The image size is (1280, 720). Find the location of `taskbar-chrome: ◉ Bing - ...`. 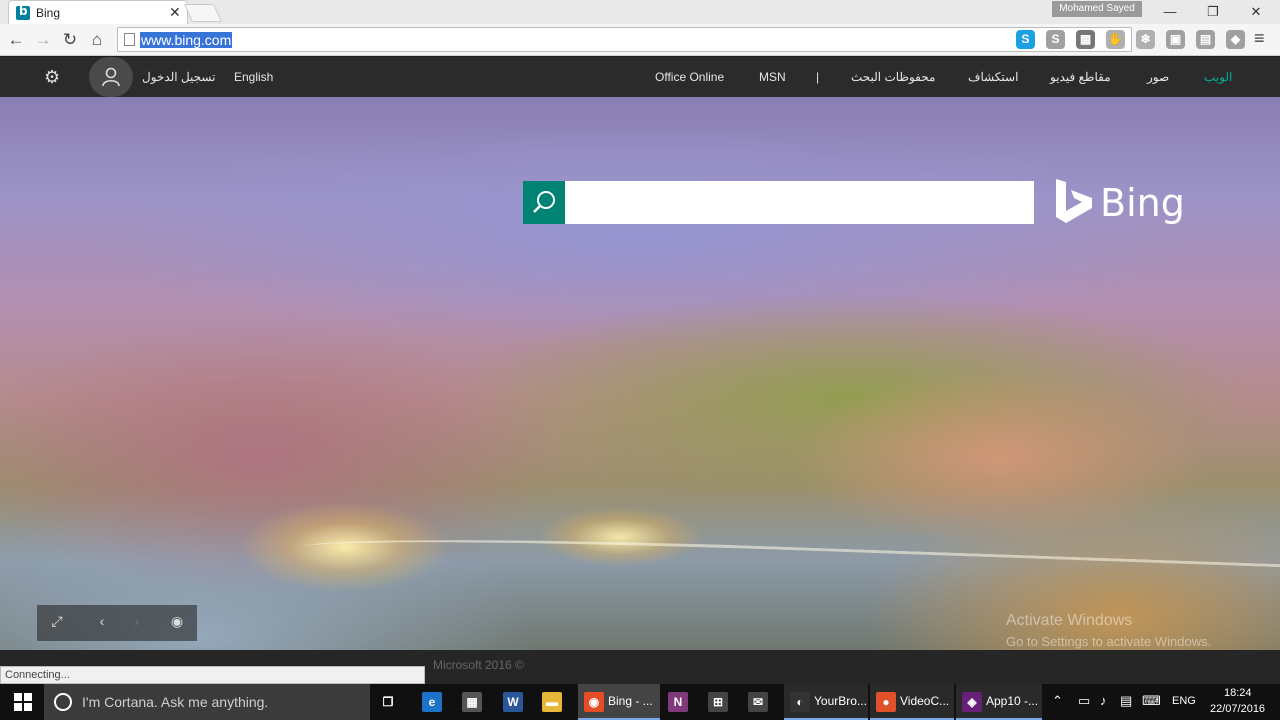

taskbar-chrome: ◉ Bing - ... is located at coordinates (619, 702).